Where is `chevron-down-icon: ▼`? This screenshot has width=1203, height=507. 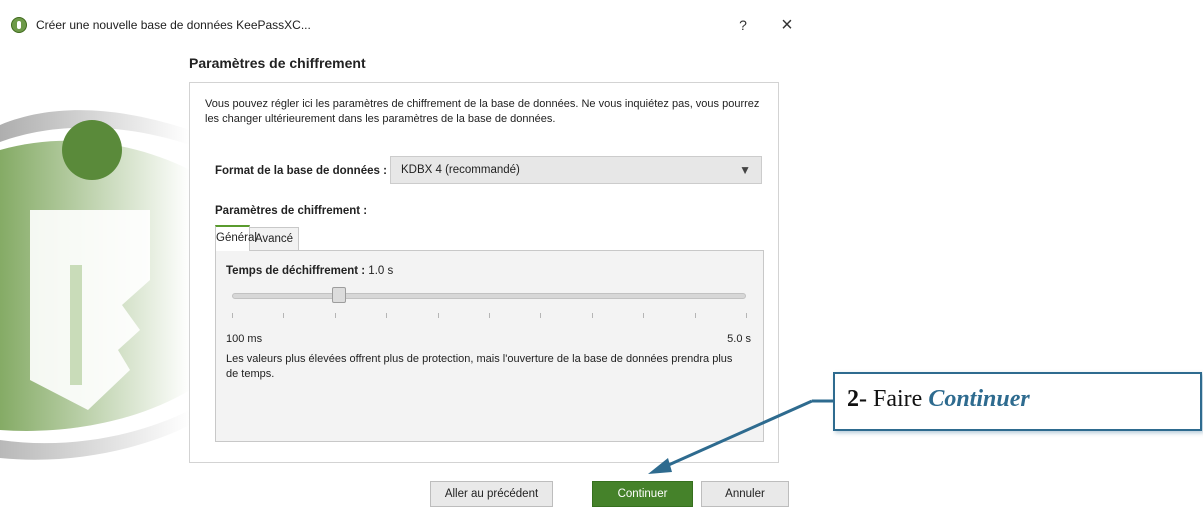
chevron-down-icon: ▼ is located at coordinates (745, 170).